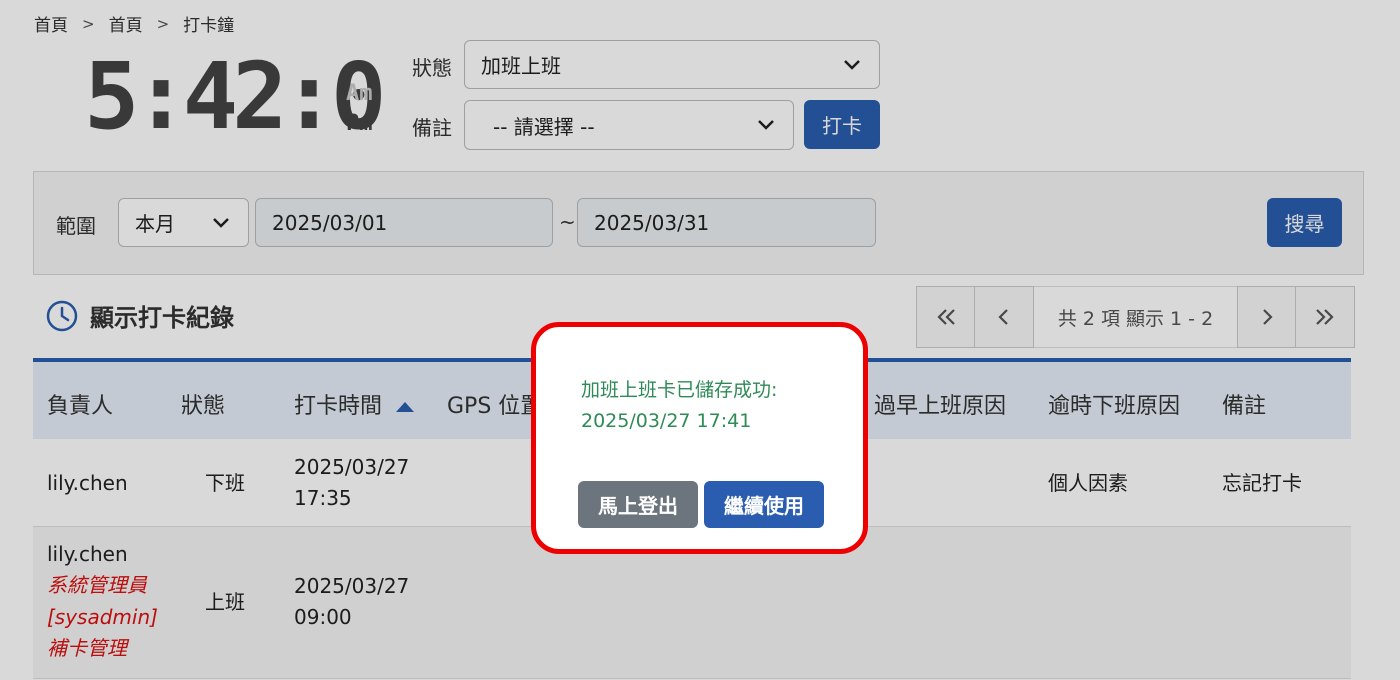 The height and width of the screenshot is (680, 1400). I want to click on dialog-message-line2: 2025/03/27 17:41, so click(666, 421).